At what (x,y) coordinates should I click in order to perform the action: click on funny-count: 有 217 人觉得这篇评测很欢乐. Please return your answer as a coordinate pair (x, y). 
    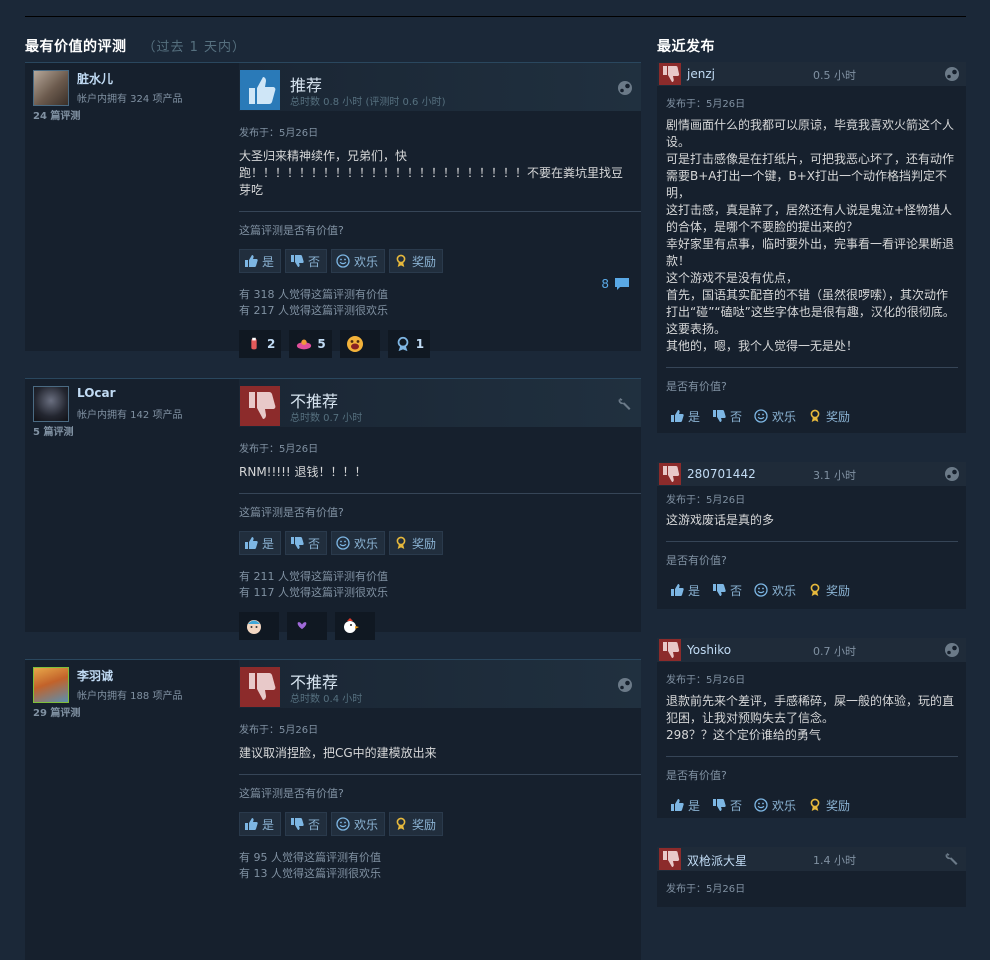
    Looking at the image, I should click on (313, 310).